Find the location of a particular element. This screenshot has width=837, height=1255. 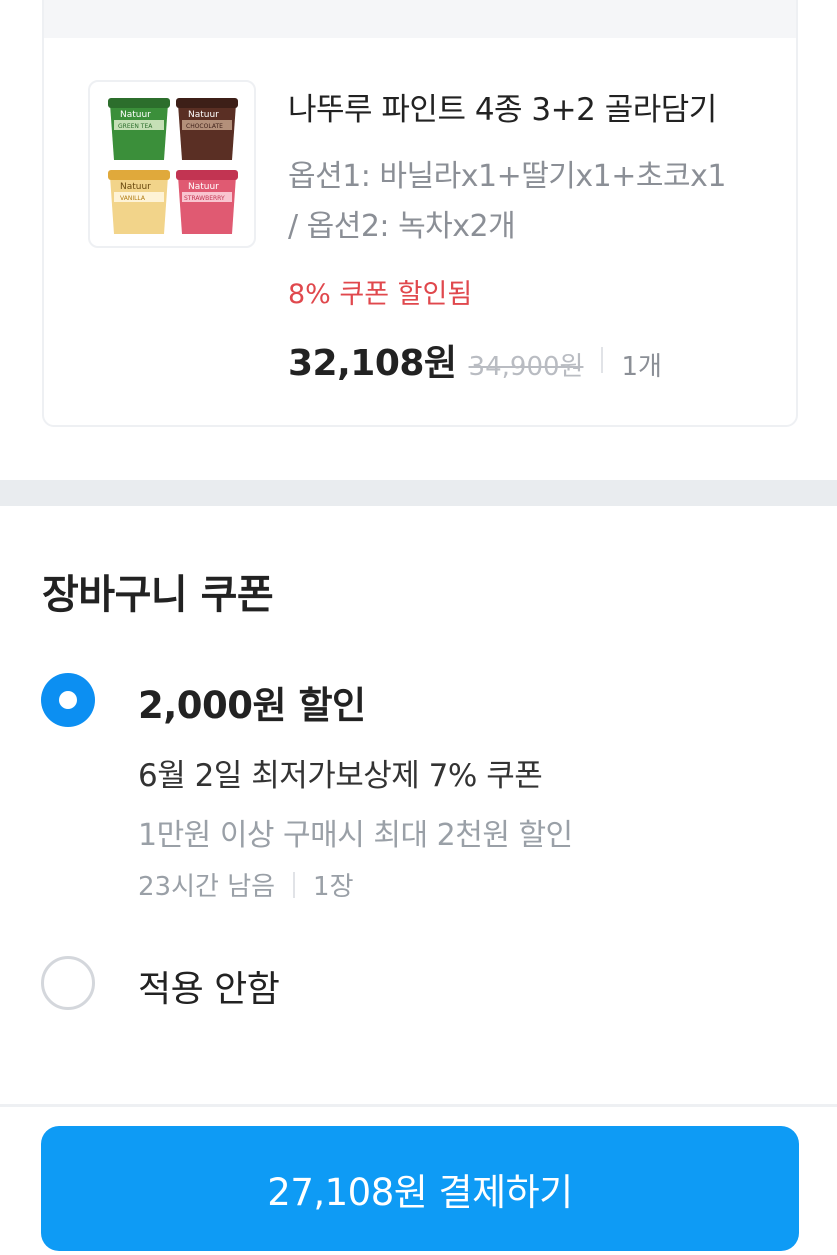

option-line-1: 옵션1: 바닐라x1+딸기x1+초코x1 is located at coordinates (507, 176).